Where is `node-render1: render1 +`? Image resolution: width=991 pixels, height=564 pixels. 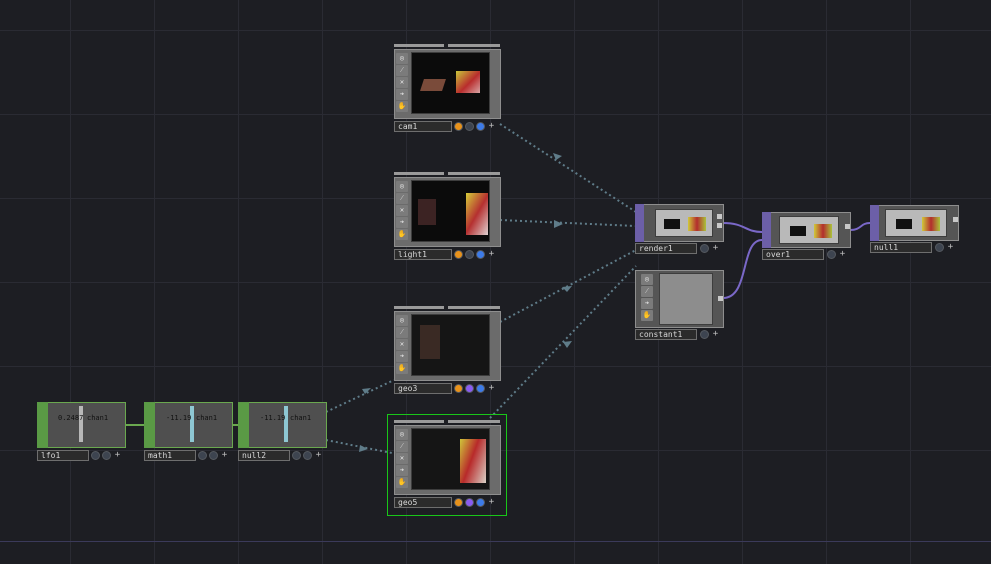
node-render1: render1 + is located at coordinates (679, 229).